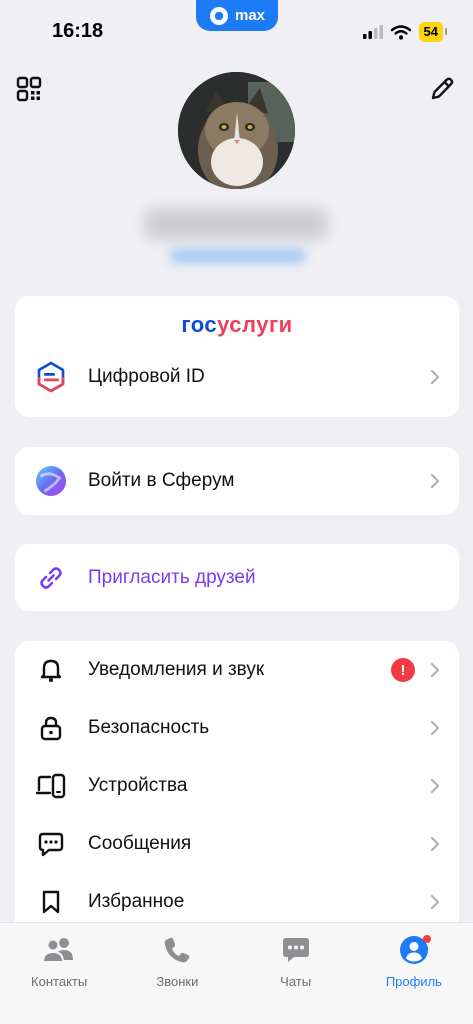  Describe the element at coordinates (161, 480) in the screenshot. I see `sferum-label: Войти в Сферум` at that location.